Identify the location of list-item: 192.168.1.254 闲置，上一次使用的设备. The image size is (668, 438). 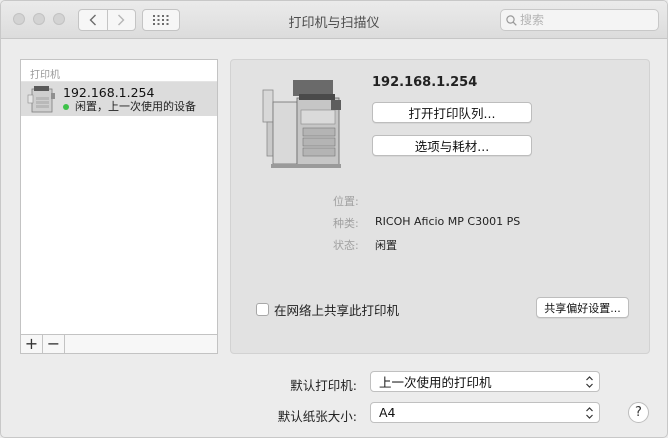
(119, 99).